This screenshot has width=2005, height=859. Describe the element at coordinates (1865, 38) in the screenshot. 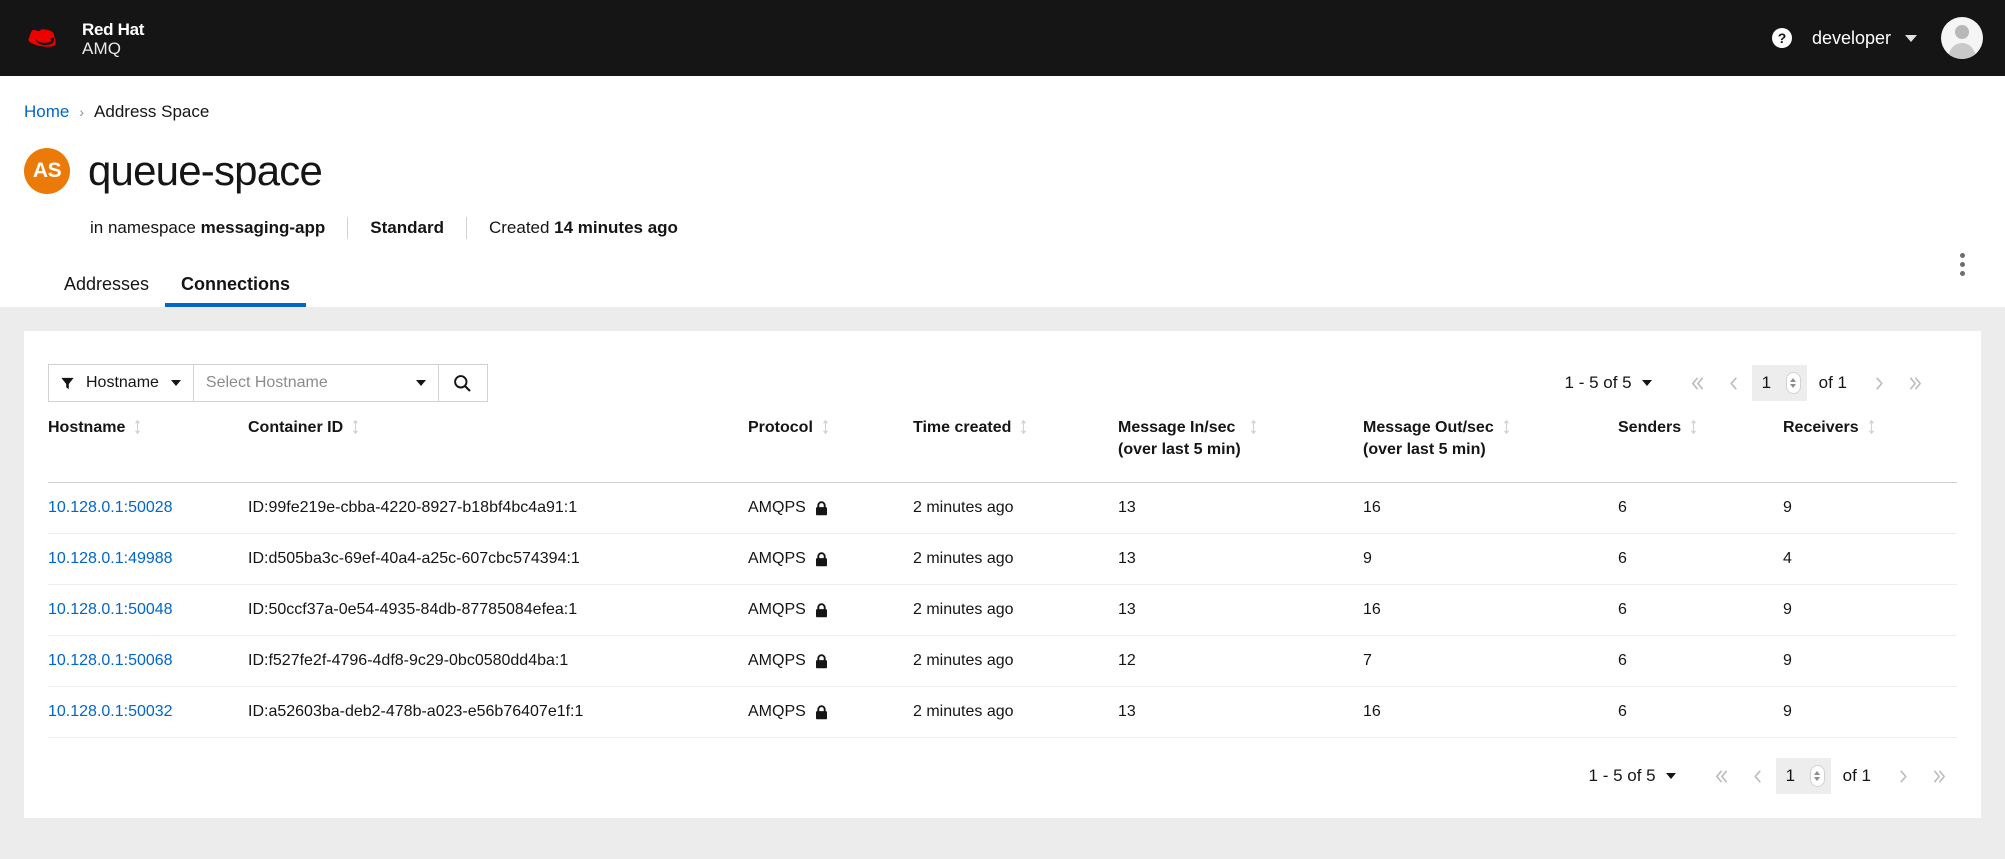

I see `user-menu-button: developer` at that location.